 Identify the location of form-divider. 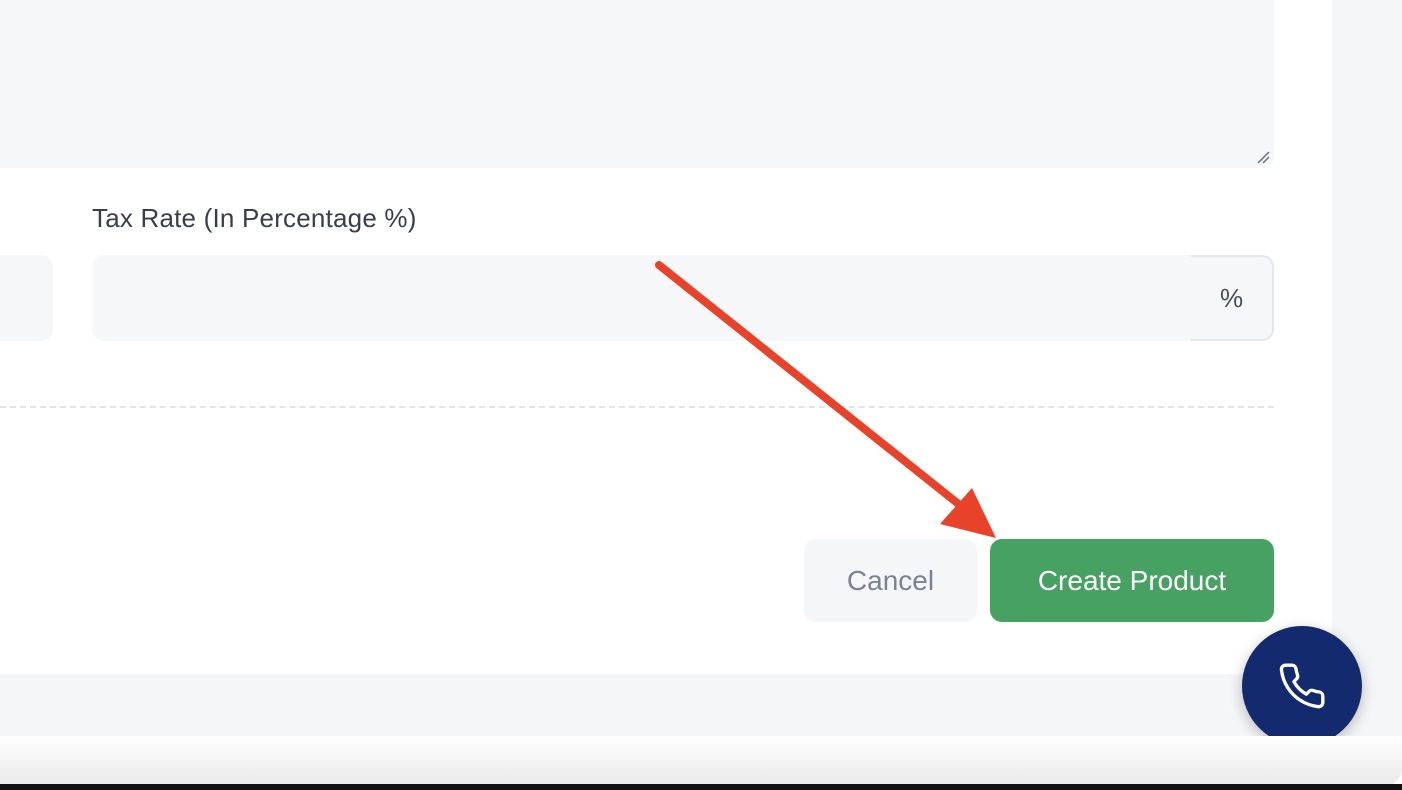
(637, 407).